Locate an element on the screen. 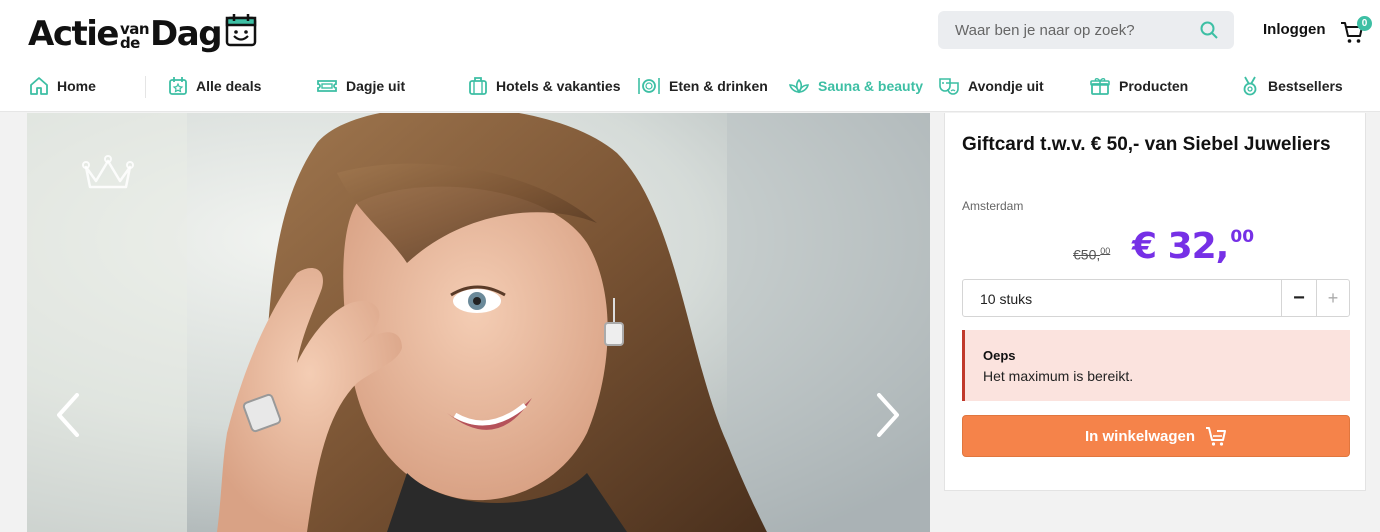  logo: Actie van de Dag is located at coordinates (142, 32).